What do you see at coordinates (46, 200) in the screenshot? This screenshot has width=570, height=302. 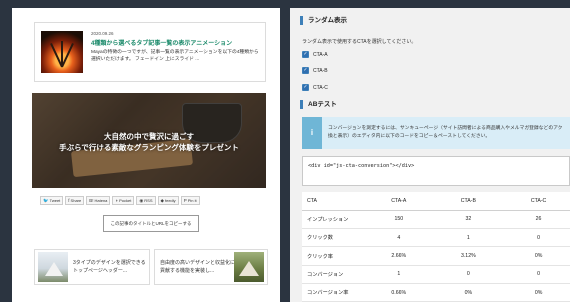 I see `twitter-icon: 🐦` at bounding box center [46, 200].